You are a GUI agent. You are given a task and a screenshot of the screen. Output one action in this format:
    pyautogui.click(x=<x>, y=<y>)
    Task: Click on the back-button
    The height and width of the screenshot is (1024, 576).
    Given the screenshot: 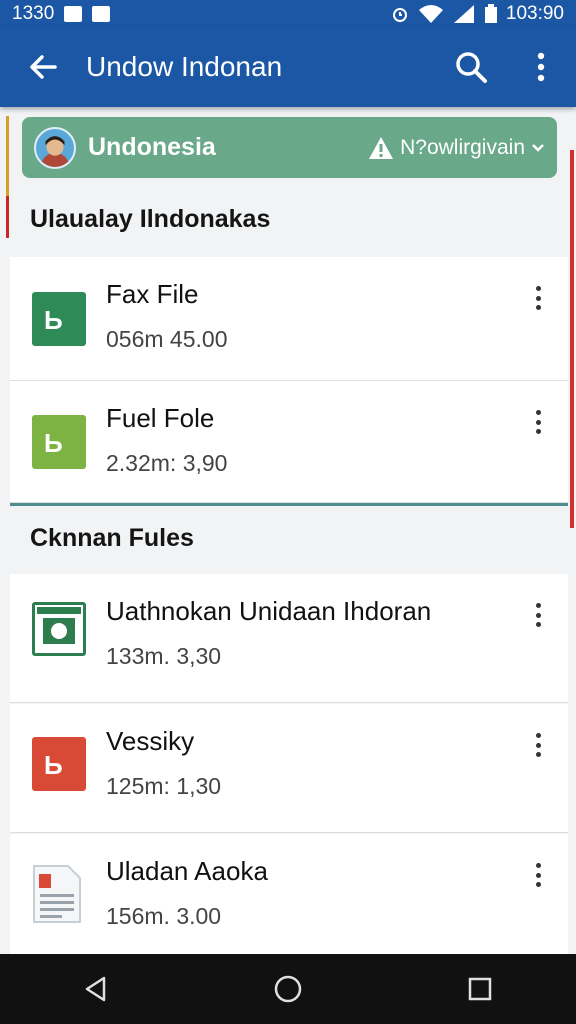 What is the action you would take?
    pyautogui.click(x=43, y=67)
    